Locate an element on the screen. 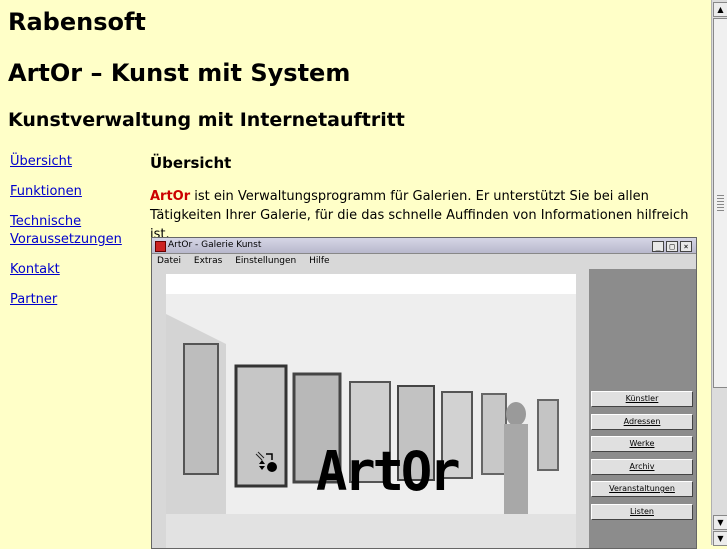 Image resolution: width=727 pixels, height=549 pixels. nav-link-partner: Partner is located at coordinates (33, 300).